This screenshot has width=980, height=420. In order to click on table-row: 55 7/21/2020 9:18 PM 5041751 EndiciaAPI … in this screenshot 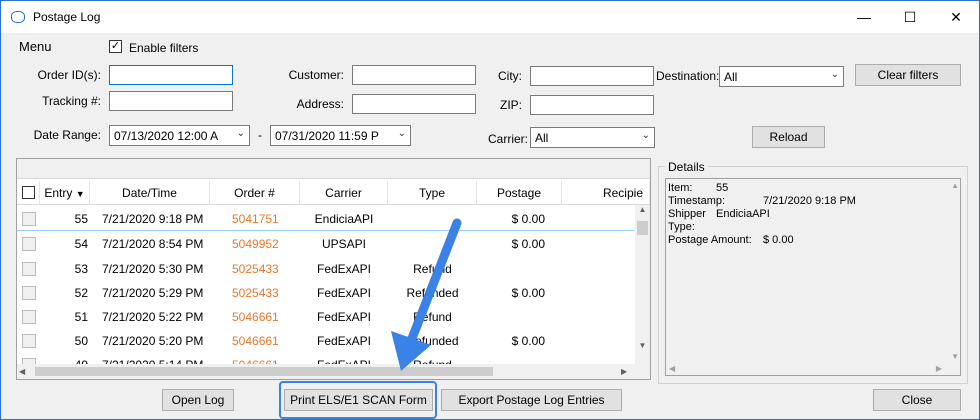, I will do `click(326, 219)`.